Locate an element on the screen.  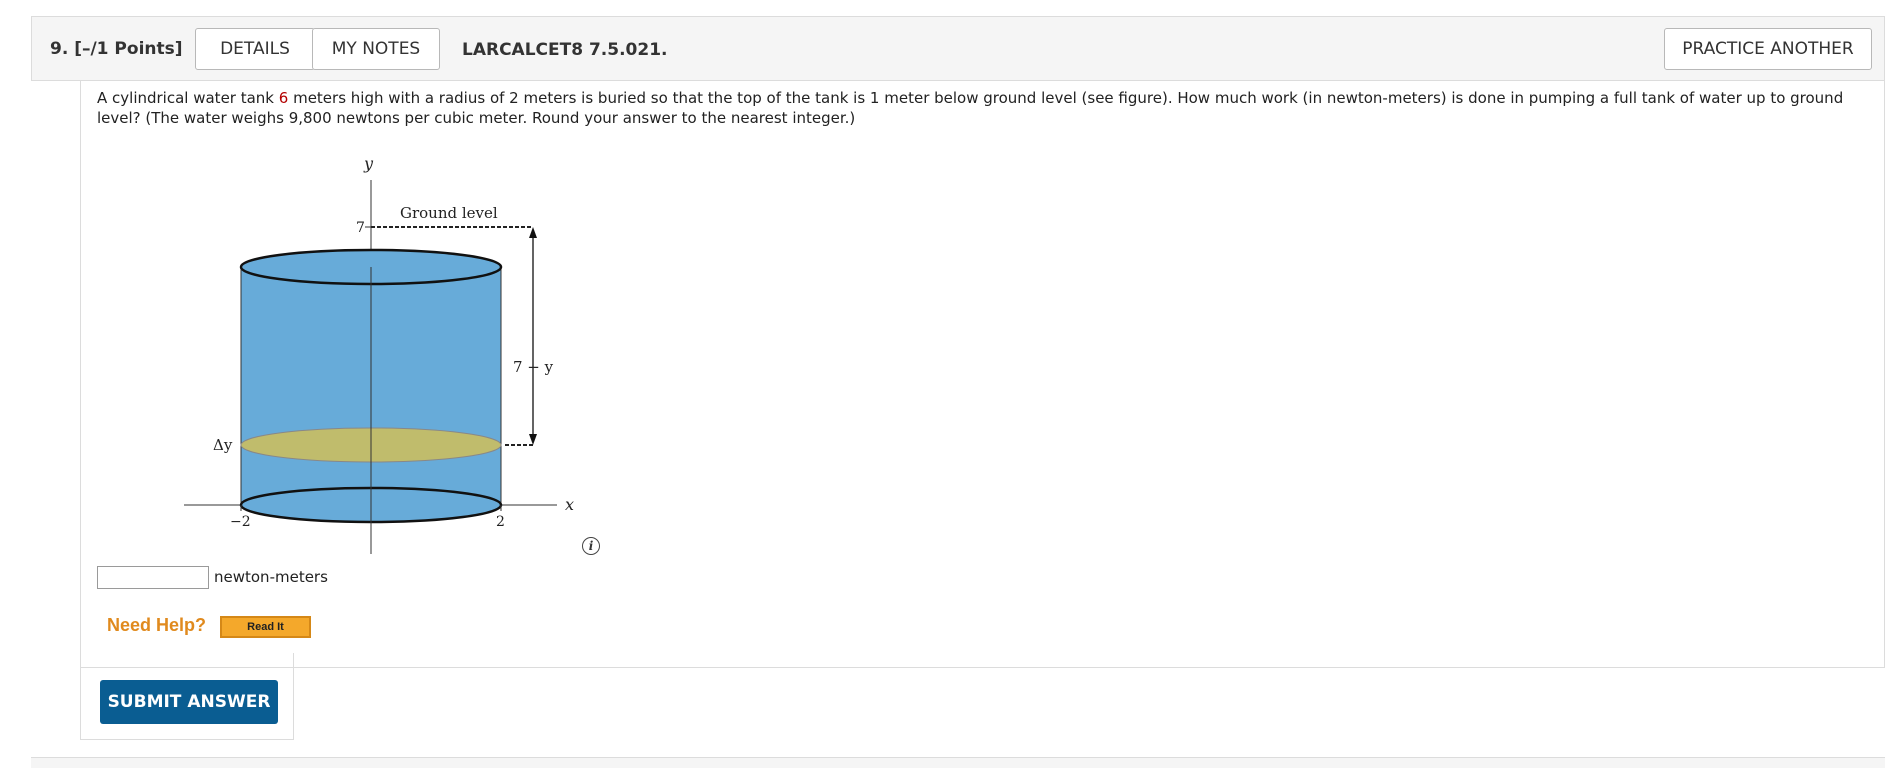
my-notes-button: MY NOTES is located at coordinates (376, 49).